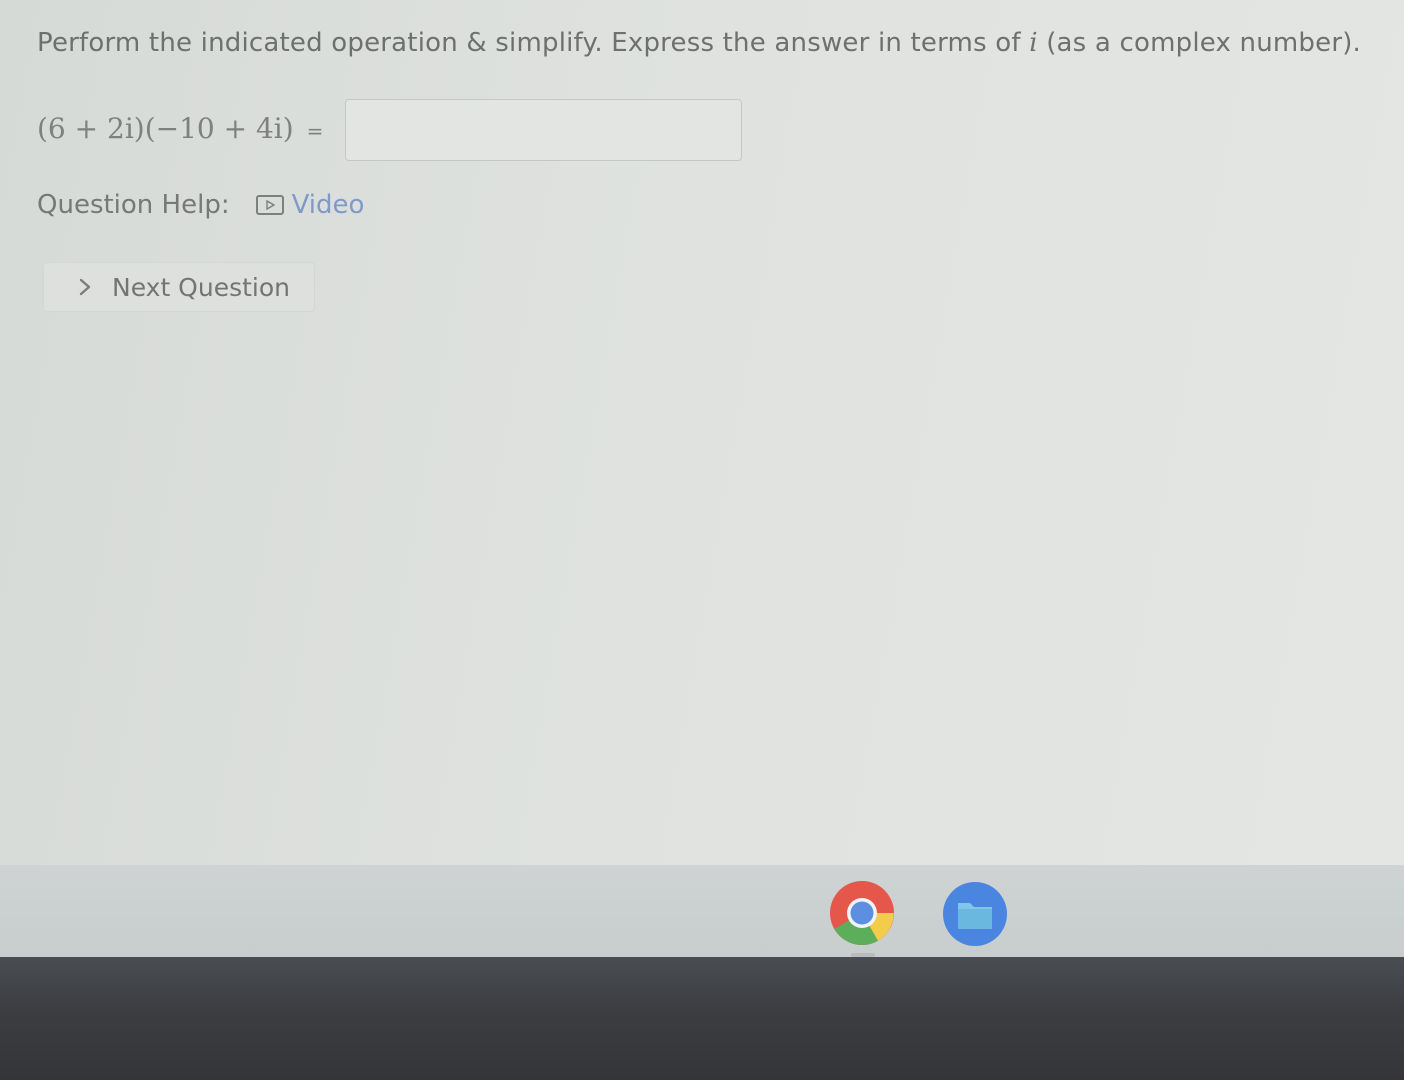  I want to click on prompt-text-end: (as a complex number)., so click(1199, 43).